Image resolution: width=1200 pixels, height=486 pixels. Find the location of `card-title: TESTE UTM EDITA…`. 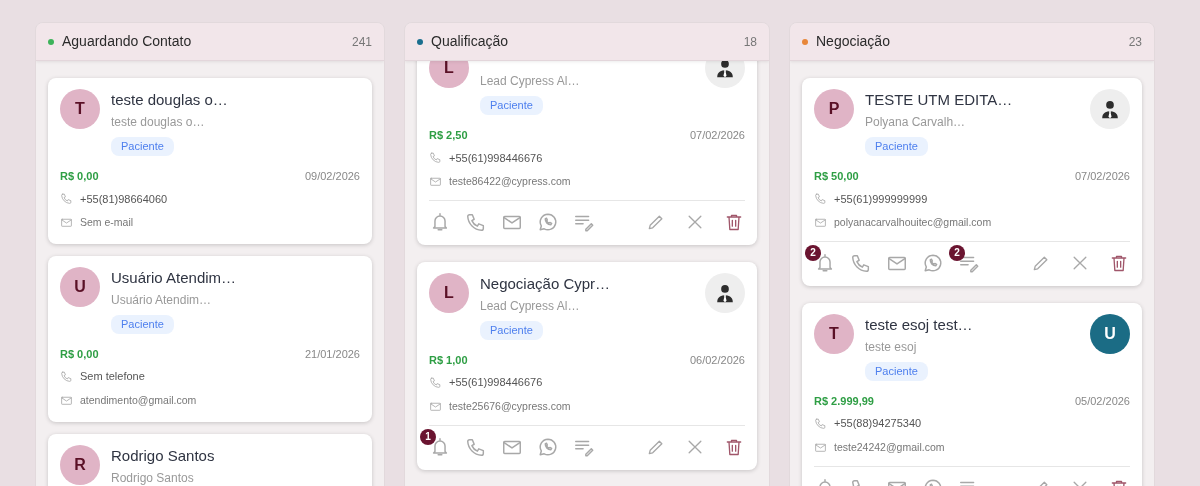

card-title: TESTE UTM EDITA… is located at coordinates (939, 100).